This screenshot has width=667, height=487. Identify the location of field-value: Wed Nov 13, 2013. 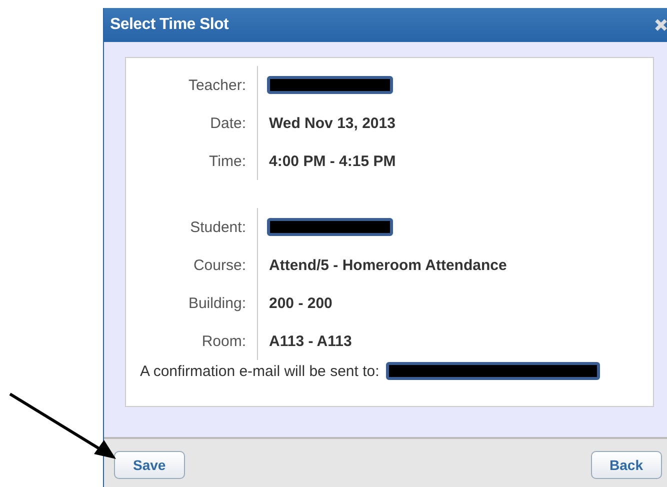
(332, 123).